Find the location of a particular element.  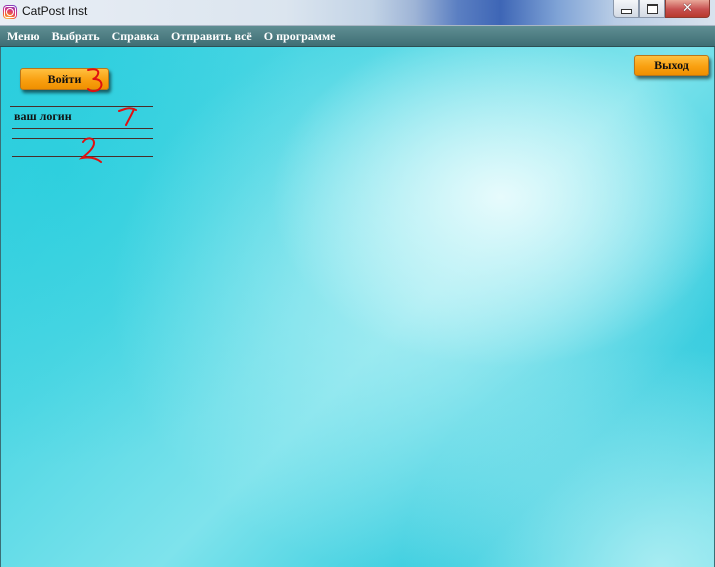

password-input is located at coordinates (69, 147).